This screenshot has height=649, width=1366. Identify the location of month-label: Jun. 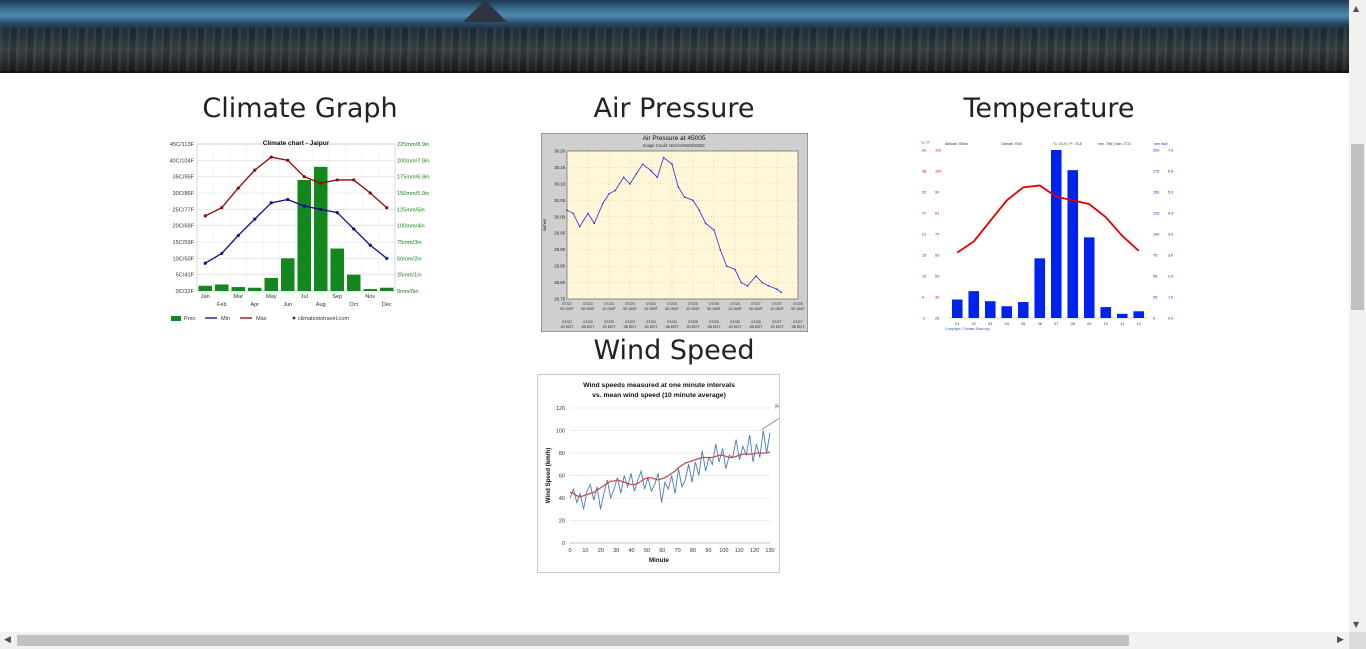
(287, 305).